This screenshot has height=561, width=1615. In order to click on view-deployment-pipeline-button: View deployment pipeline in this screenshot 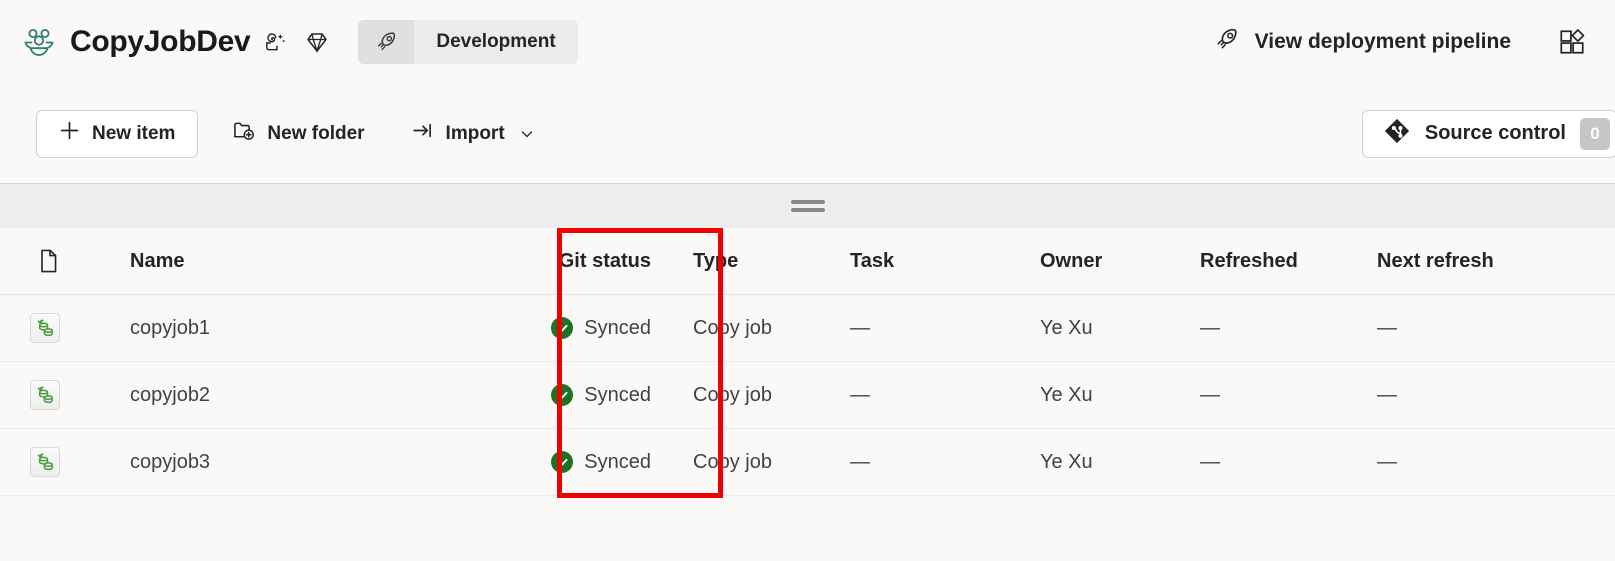, I will do `click(1361, 42)`.